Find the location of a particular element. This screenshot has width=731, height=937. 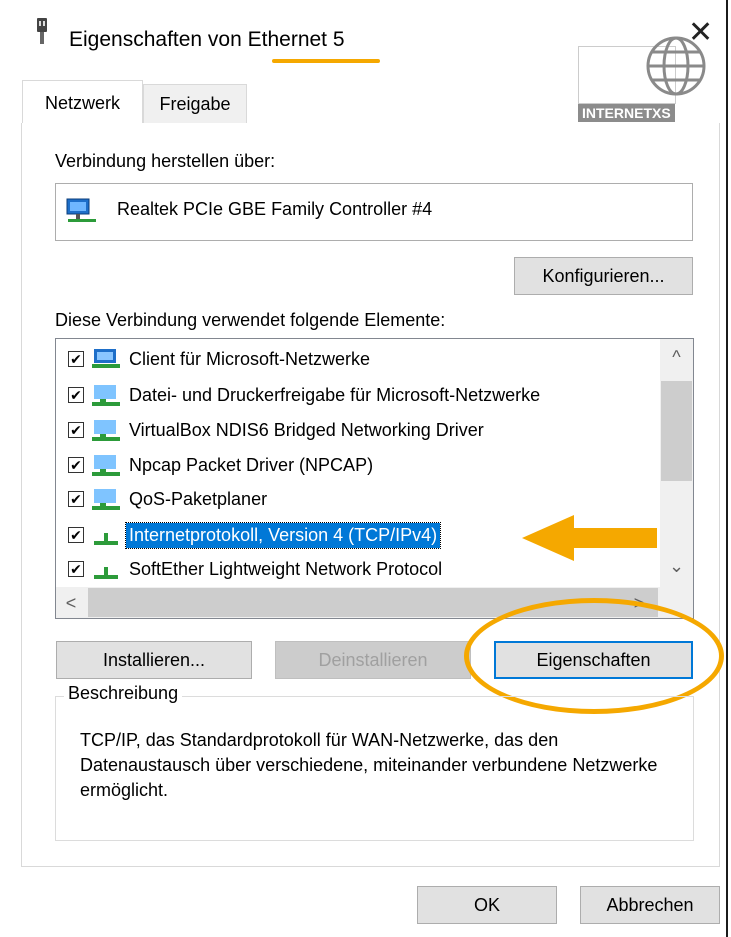

list-item: ✔ QoS-Paketplaner is located at coordinates (169, 499).